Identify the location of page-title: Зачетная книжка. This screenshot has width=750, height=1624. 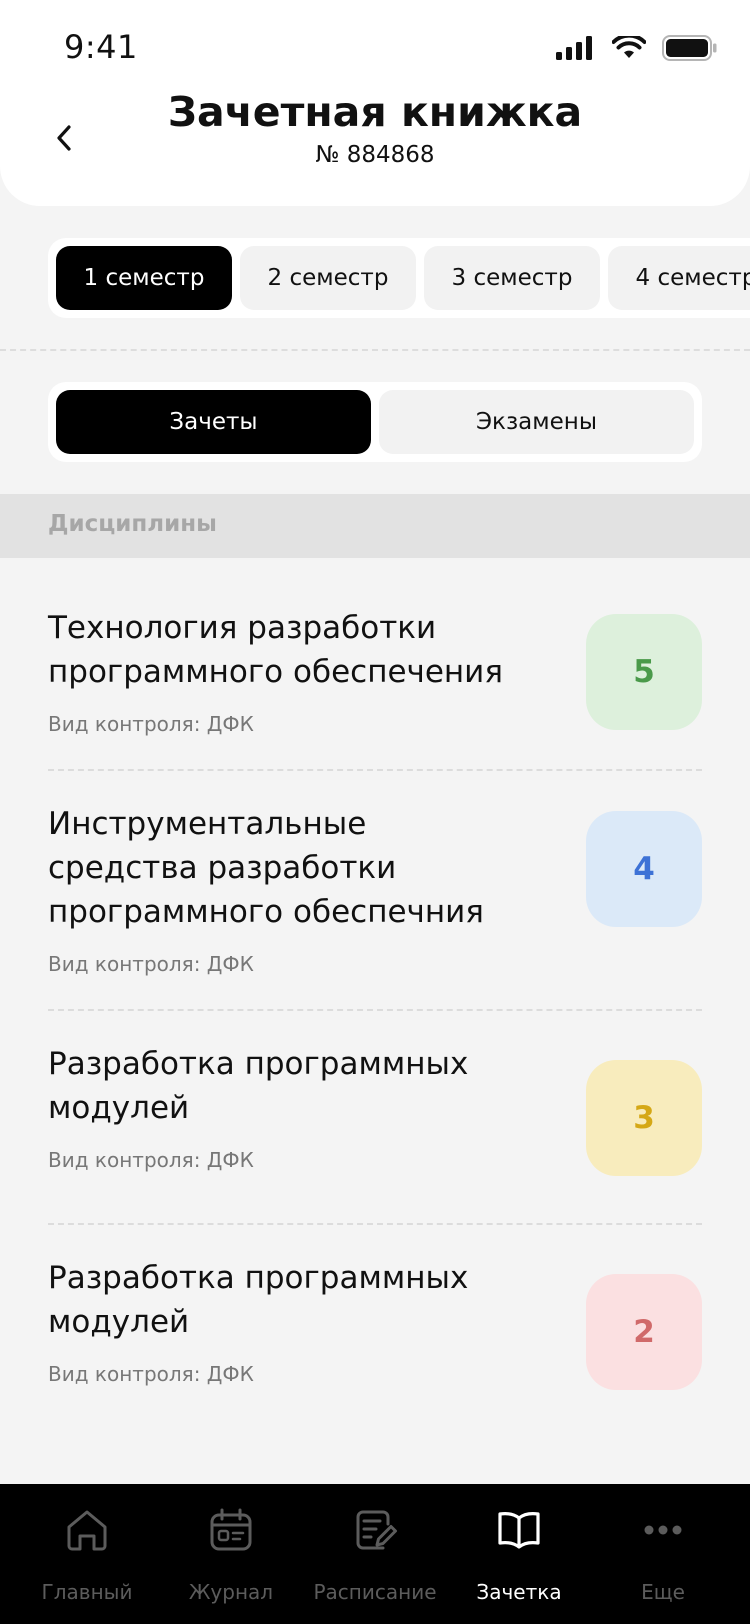
(375, 112).